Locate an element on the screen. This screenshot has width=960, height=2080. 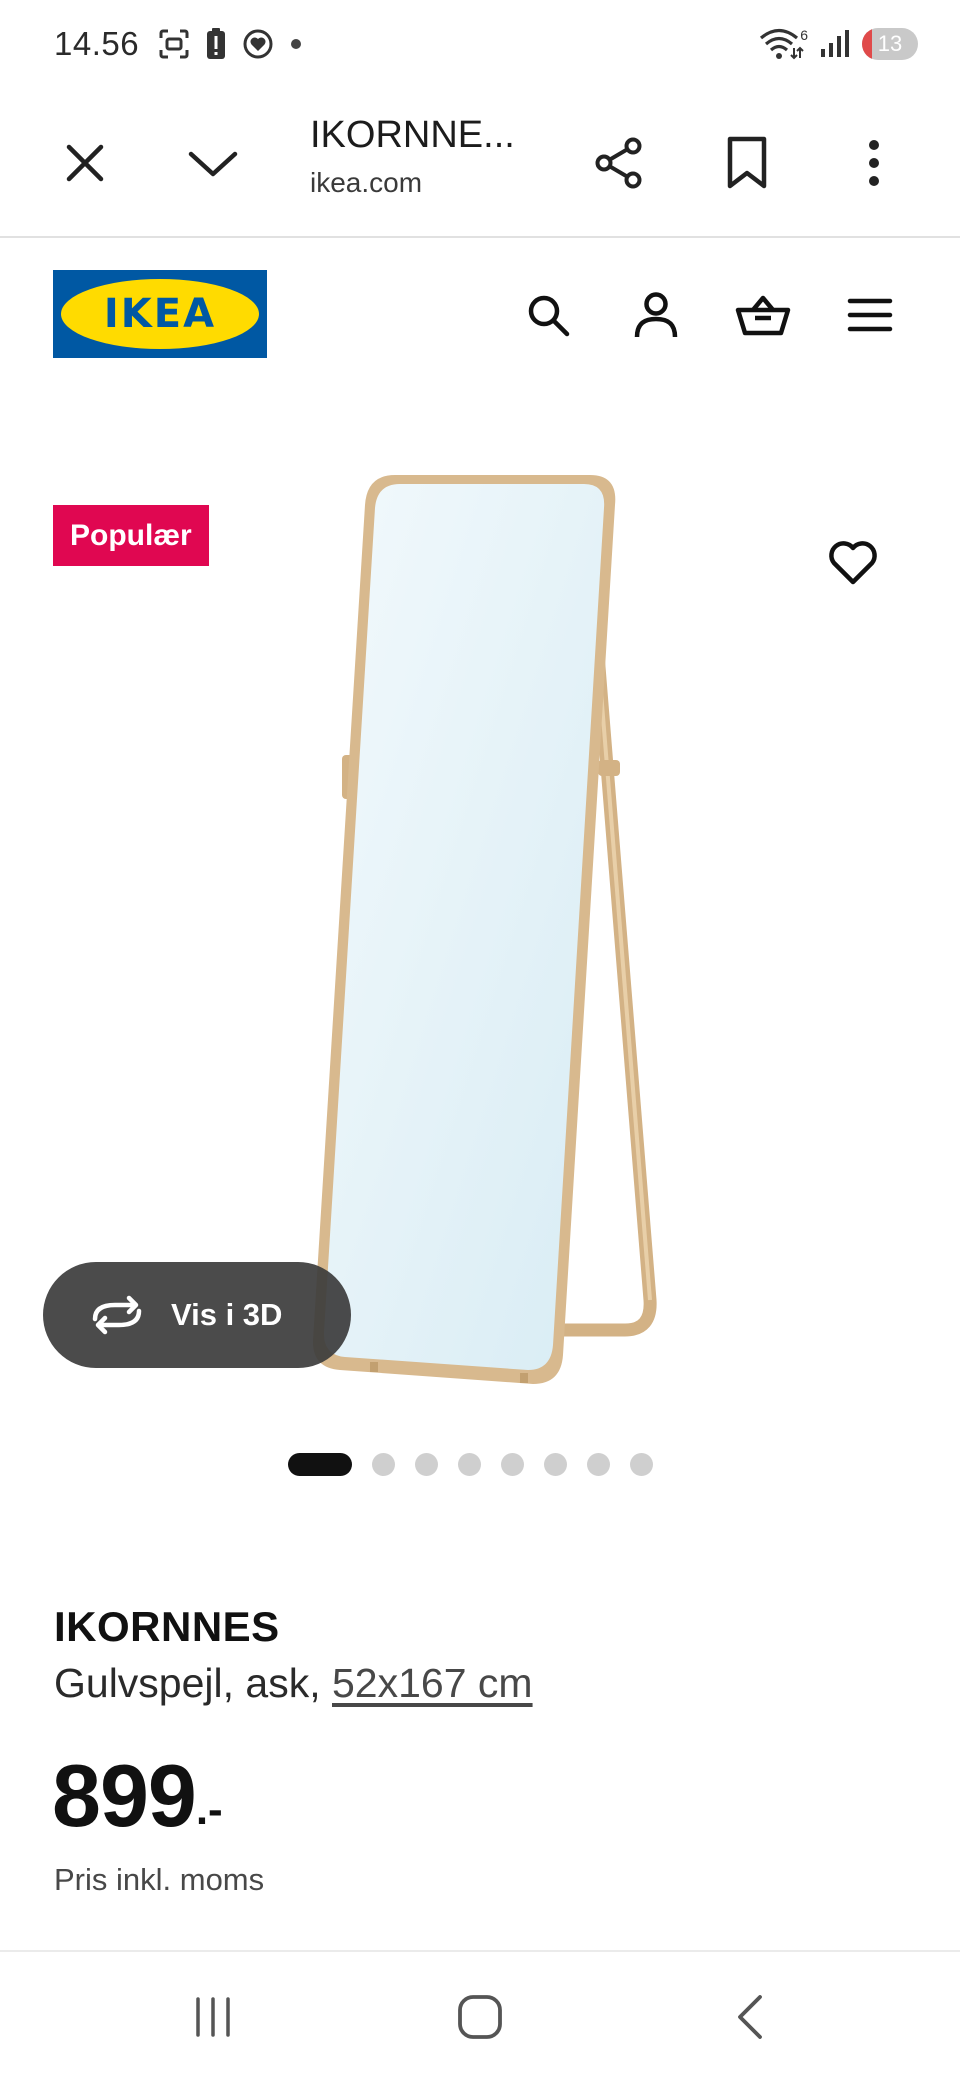
close-icon is located at coordinates (85, 163).